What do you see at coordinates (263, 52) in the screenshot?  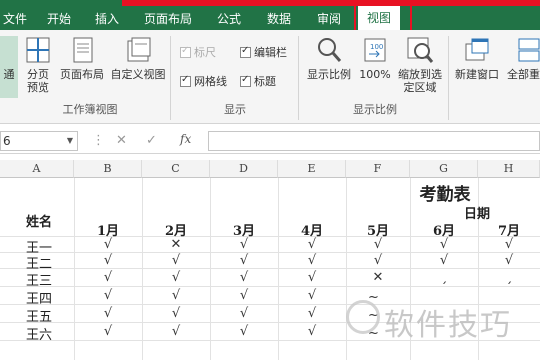 I see `formula-bar-checkbox: 编辑栏` at bounding box center [263, 52].